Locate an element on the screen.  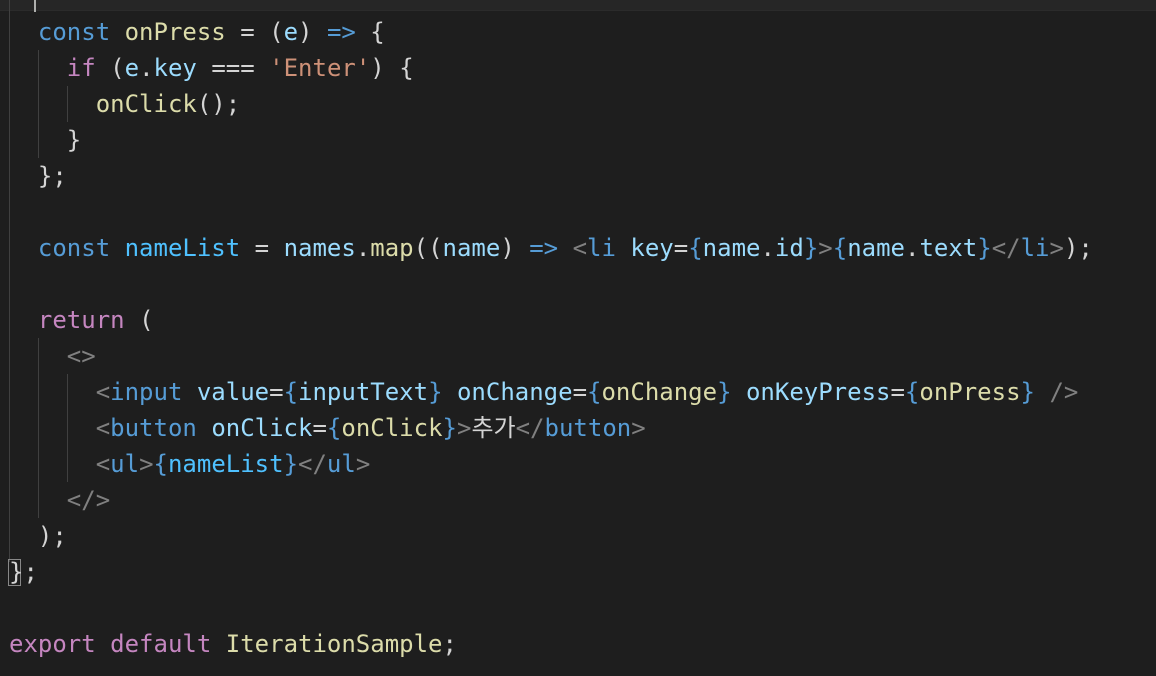
token-constant: nameList is located at coordinates (182, 248).